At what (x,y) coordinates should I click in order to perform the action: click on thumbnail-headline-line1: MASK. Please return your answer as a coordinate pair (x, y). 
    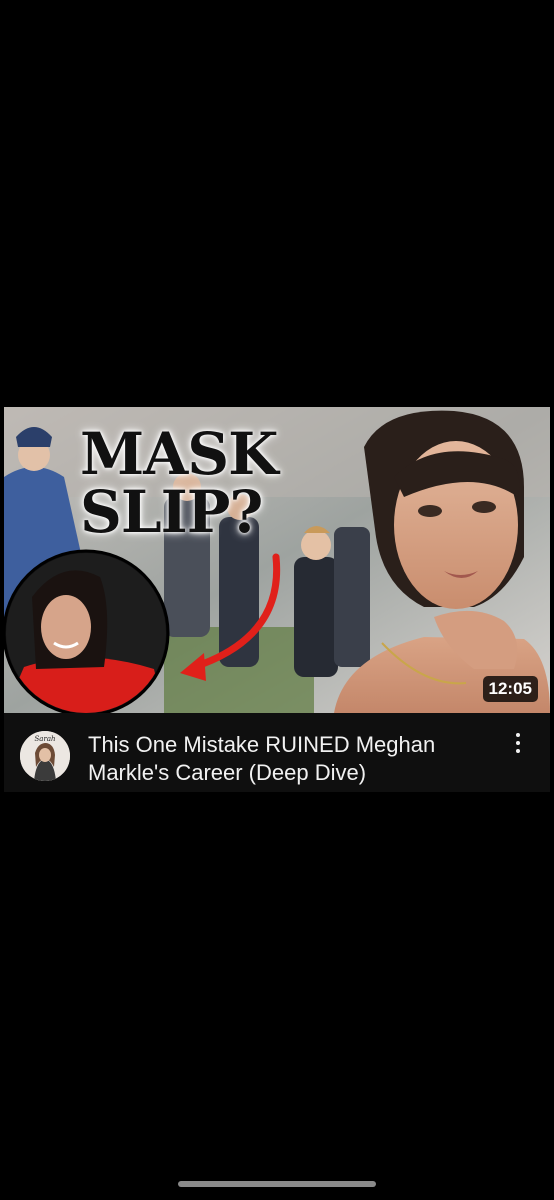
    Looking at the image, I should click on (179, 454).